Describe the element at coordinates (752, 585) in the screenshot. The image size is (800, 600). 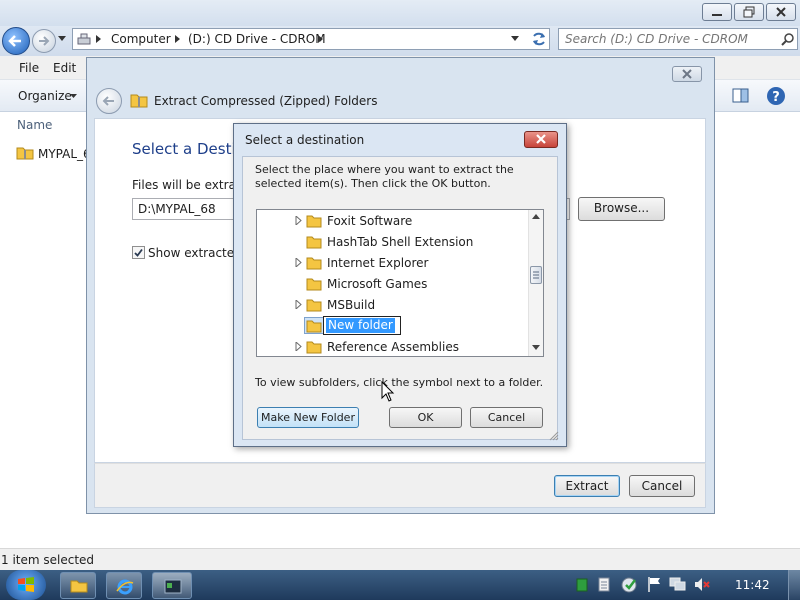
I see `taskbar-clock: 11:42` at that location.